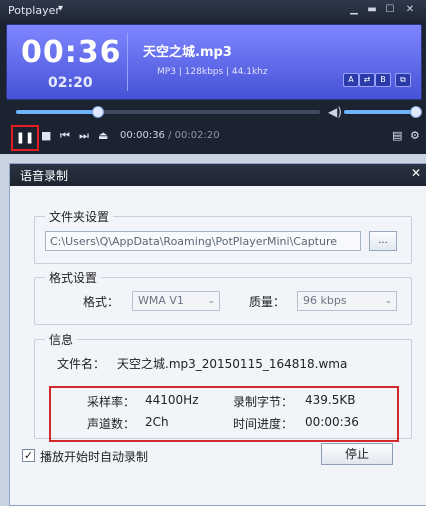 This screenshot has width=426, height=506. I want to click on previous-icon: ⏮, so click(65, 136).